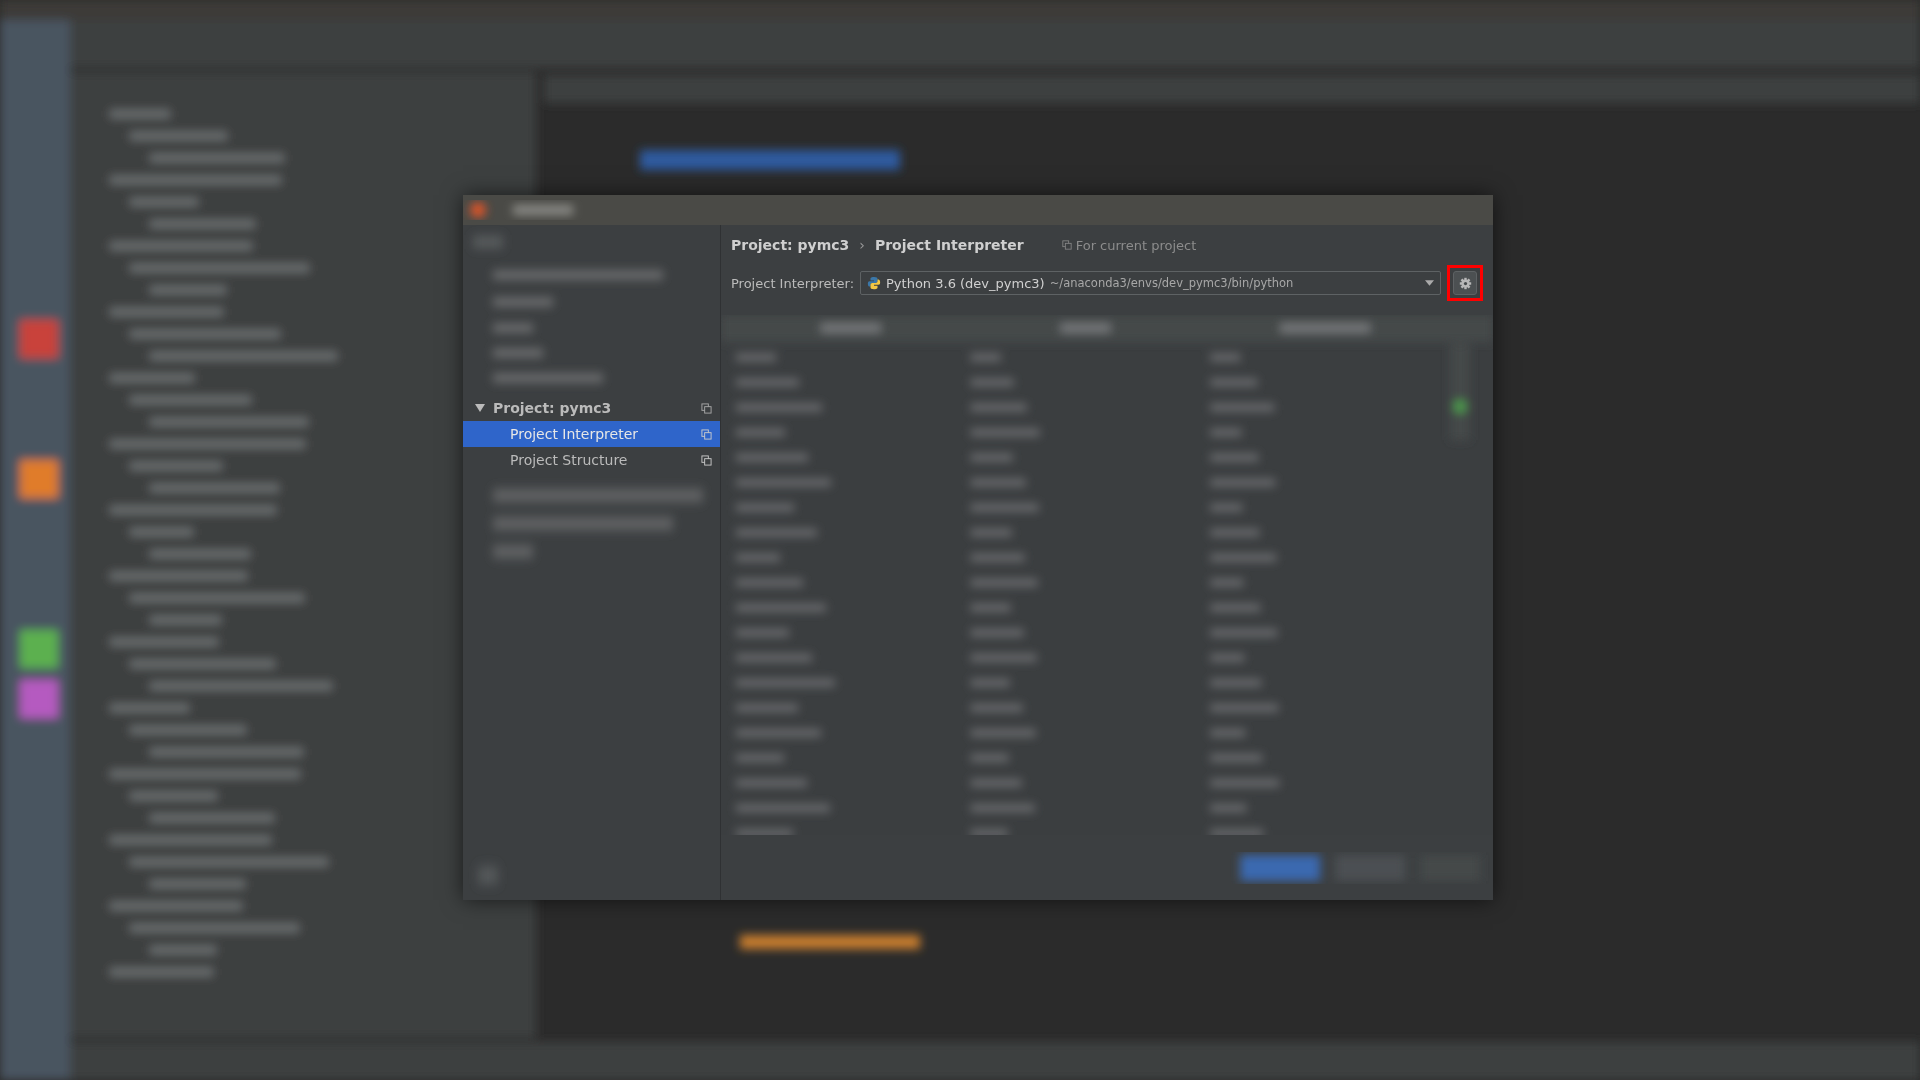 This screenshot has width=1920, height=1080. What do you see at coordinates (480, 408) in the screenshot?
I see `expand-arrow-icon` at bounding box center [480, 408].